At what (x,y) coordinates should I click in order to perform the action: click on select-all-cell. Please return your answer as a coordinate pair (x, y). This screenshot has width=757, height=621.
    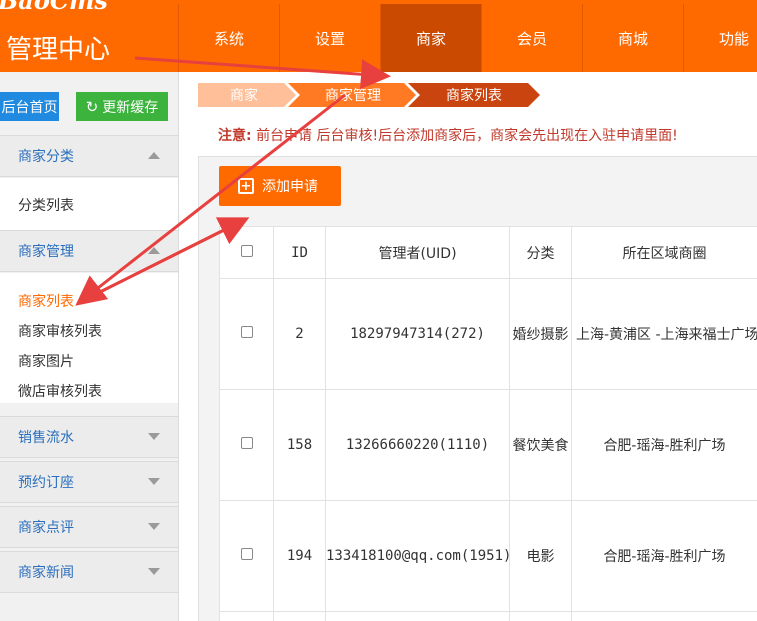
    Looking at the image, I should click on (246, 252).